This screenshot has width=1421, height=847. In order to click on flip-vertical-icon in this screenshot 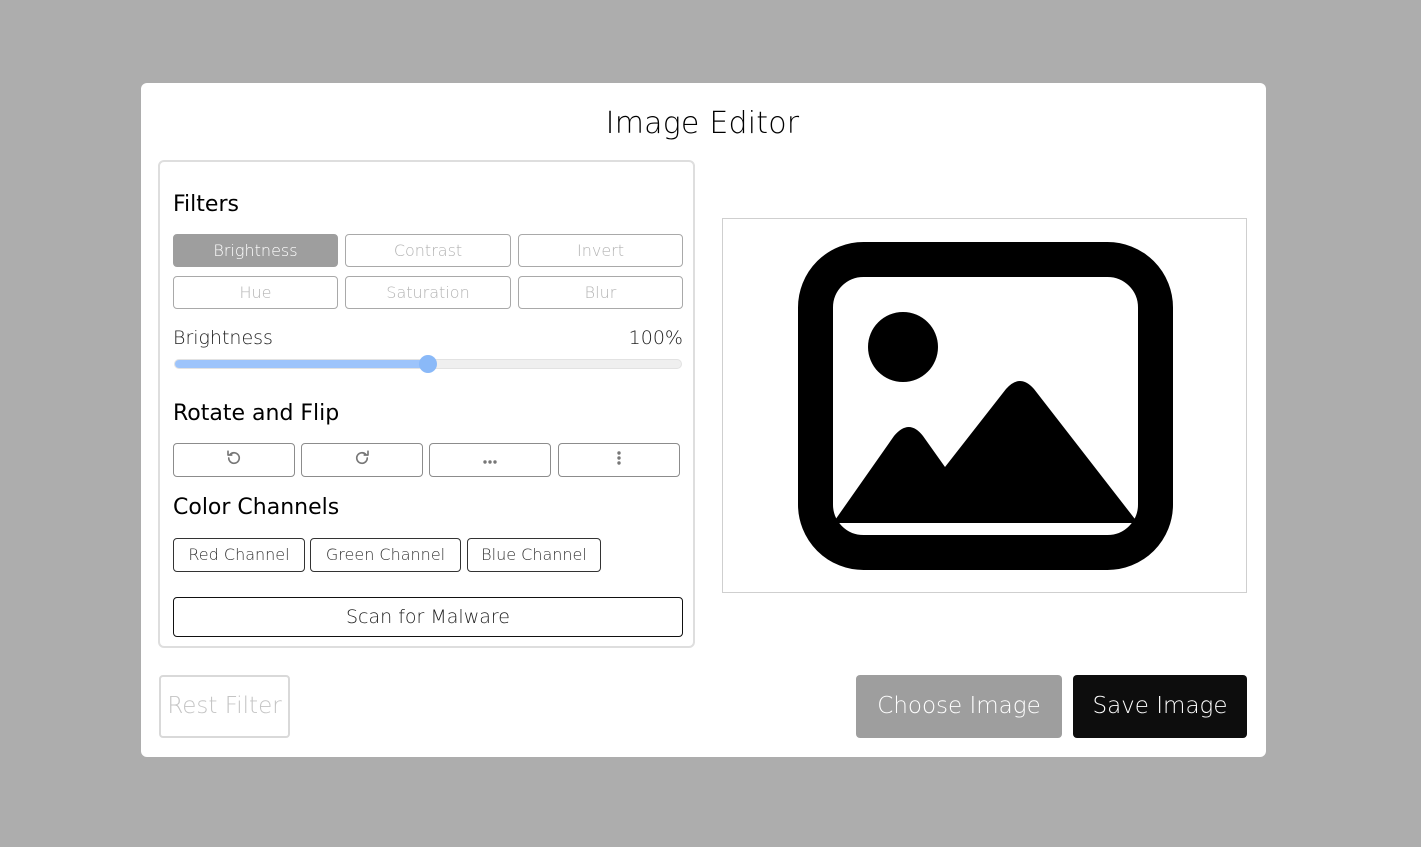, I will do `click(619, 460)`.